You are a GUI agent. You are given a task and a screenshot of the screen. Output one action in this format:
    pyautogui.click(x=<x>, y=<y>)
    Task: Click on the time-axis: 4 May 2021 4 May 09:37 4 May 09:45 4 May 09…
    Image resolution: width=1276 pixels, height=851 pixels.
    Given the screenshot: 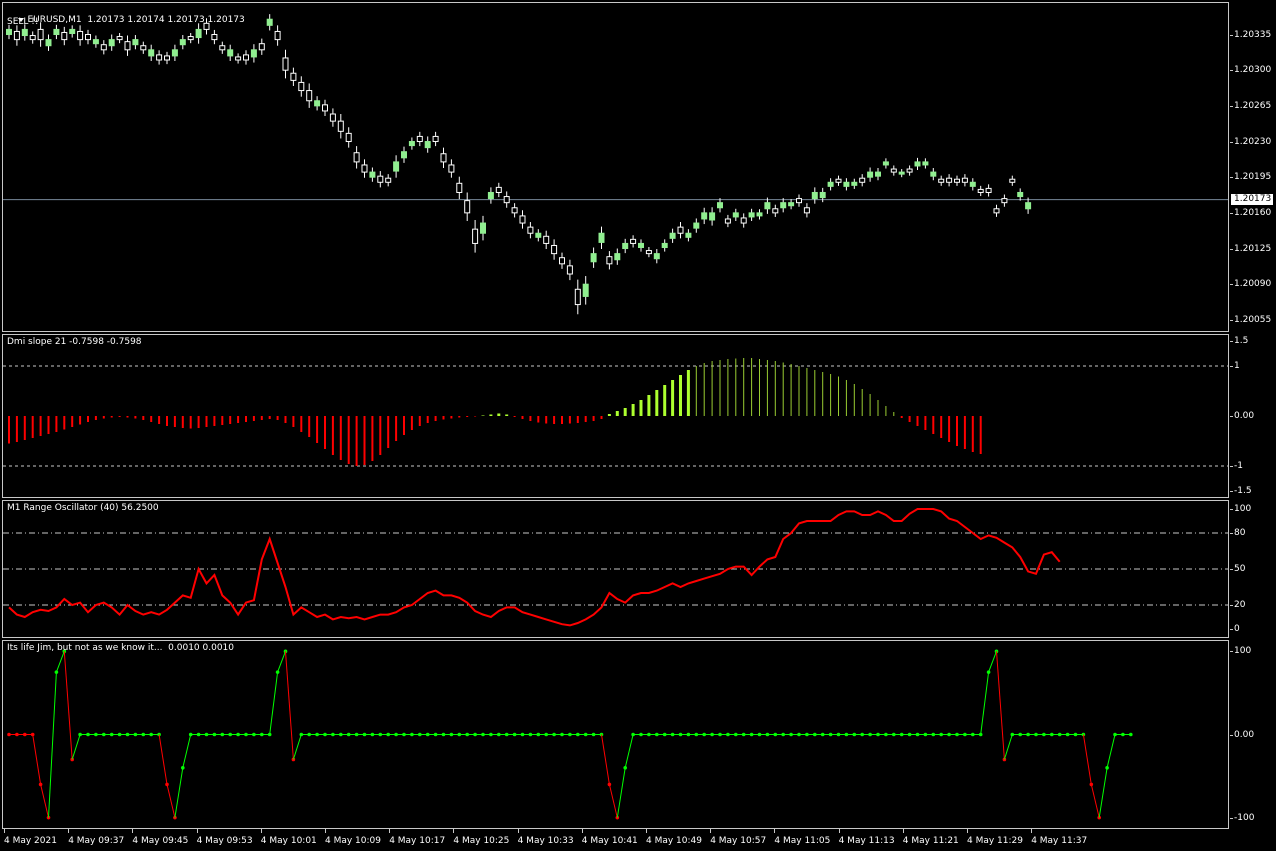 What is the action you would take?
    pyautogui.click(x=615, y=840)
    